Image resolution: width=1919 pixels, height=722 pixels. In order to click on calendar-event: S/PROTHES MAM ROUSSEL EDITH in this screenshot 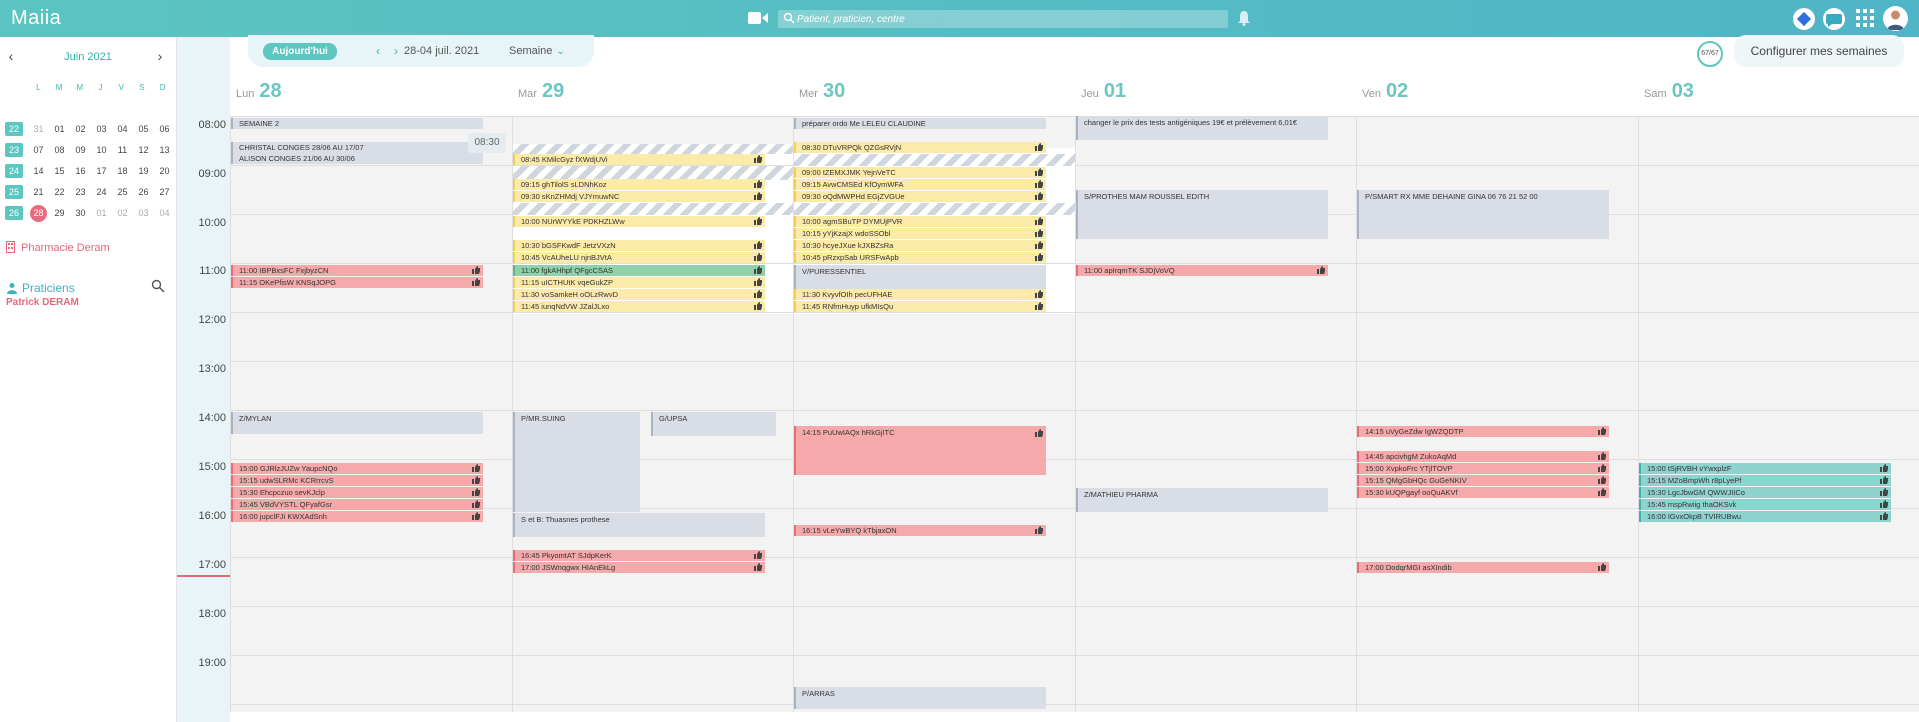, I will do `click(1202, 214)`.